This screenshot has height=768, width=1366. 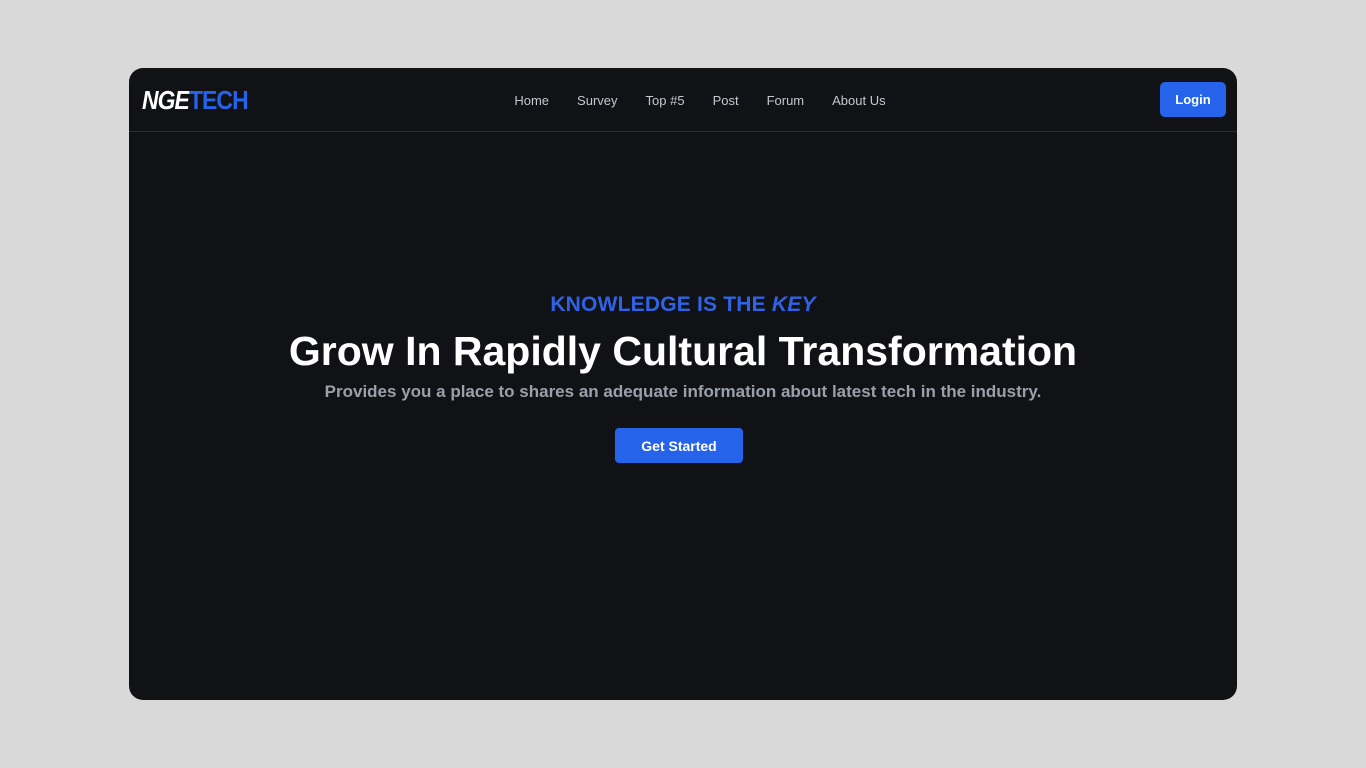 I want to click on nav-link-survey: Survey, so click(x=597, y=100).